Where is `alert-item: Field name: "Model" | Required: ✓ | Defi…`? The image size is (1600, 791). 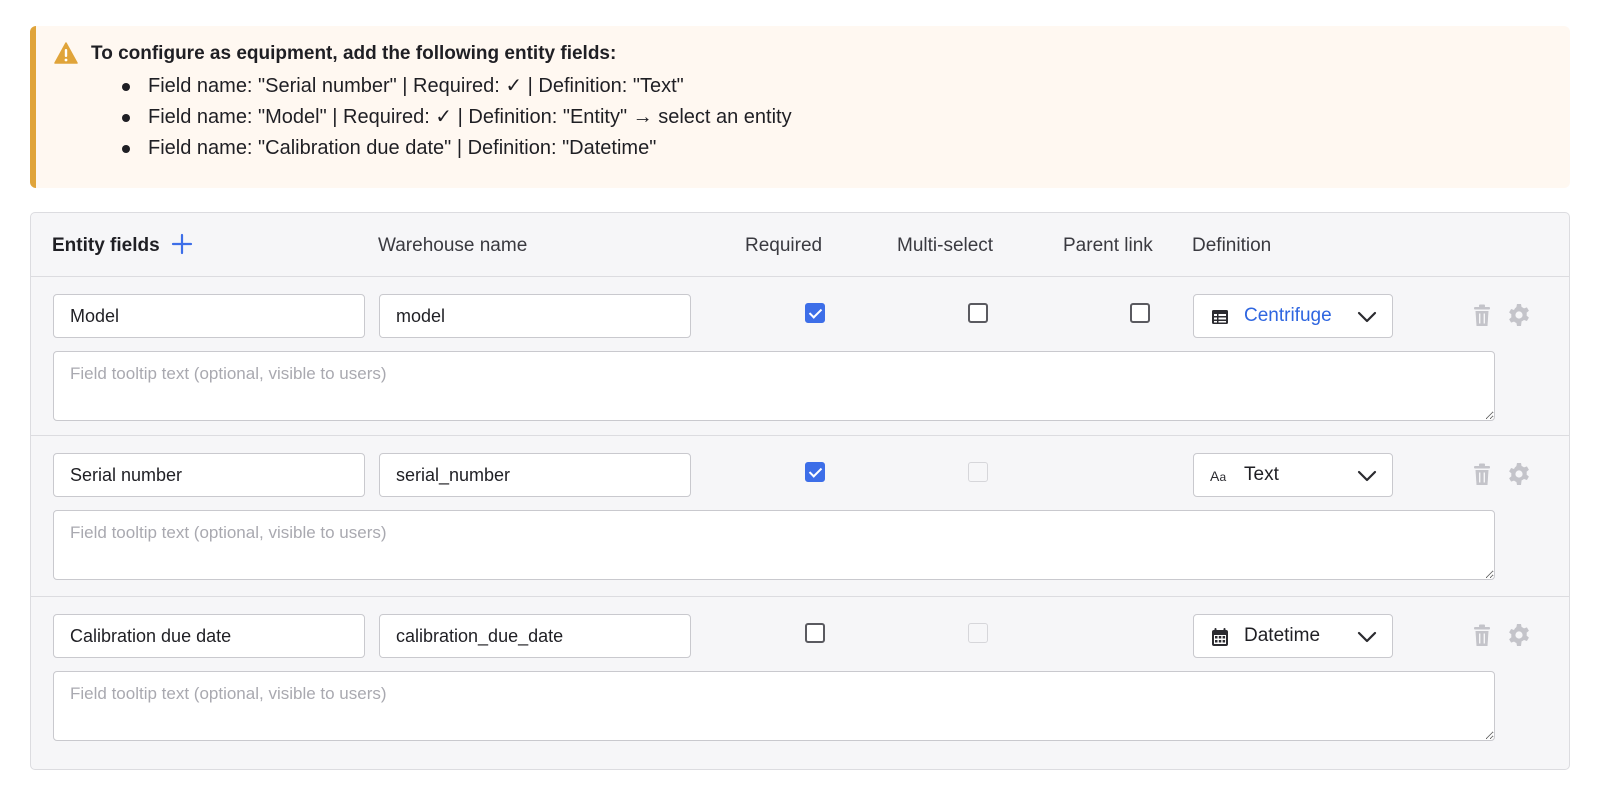
alert-item: Field name: "Model" | Required: ✓ | Defi… is located at coordinates (455, 117).